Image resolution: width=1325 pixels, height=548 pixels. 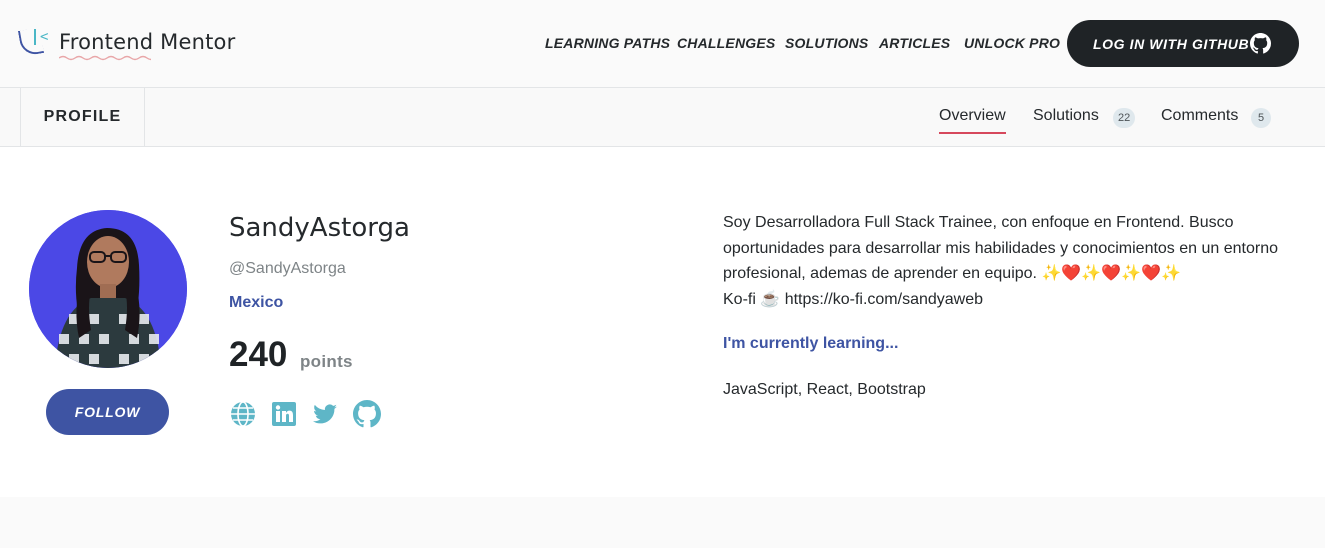 I want to click on logo-text: Frontend Mentor, so click(x=147, y=45).